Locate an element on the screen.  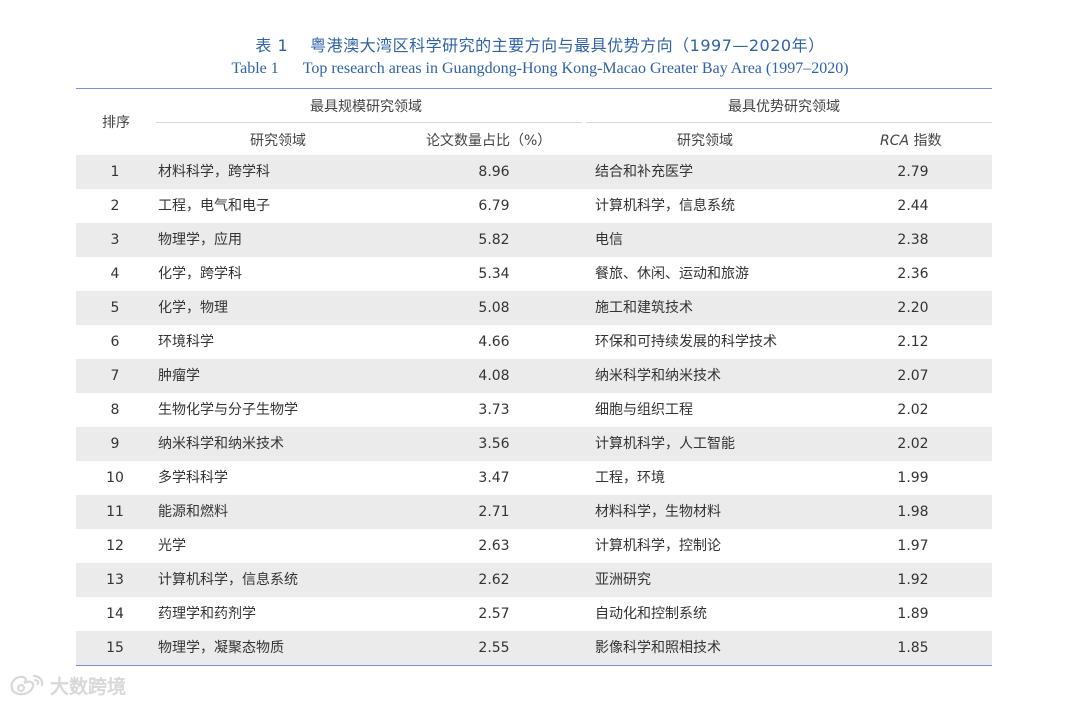
table-row: 4 化学，跨学科 5.34 餐旅、休闲、运动和旅游 2.36 is located at coordinates (534, 274).